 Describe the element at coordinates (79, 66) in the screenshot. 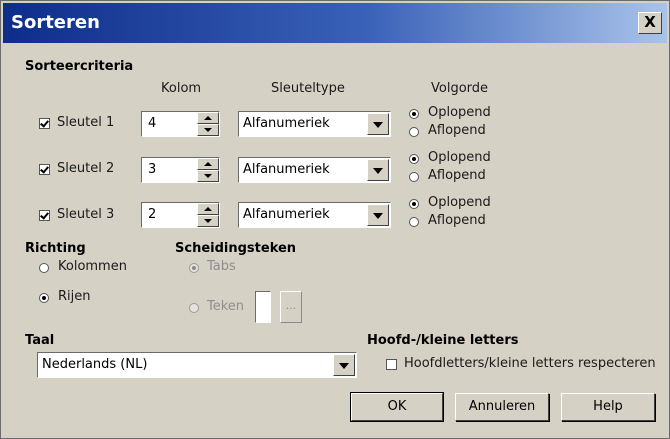

I see `criteria-heading: Sorteercriteria` at that location.